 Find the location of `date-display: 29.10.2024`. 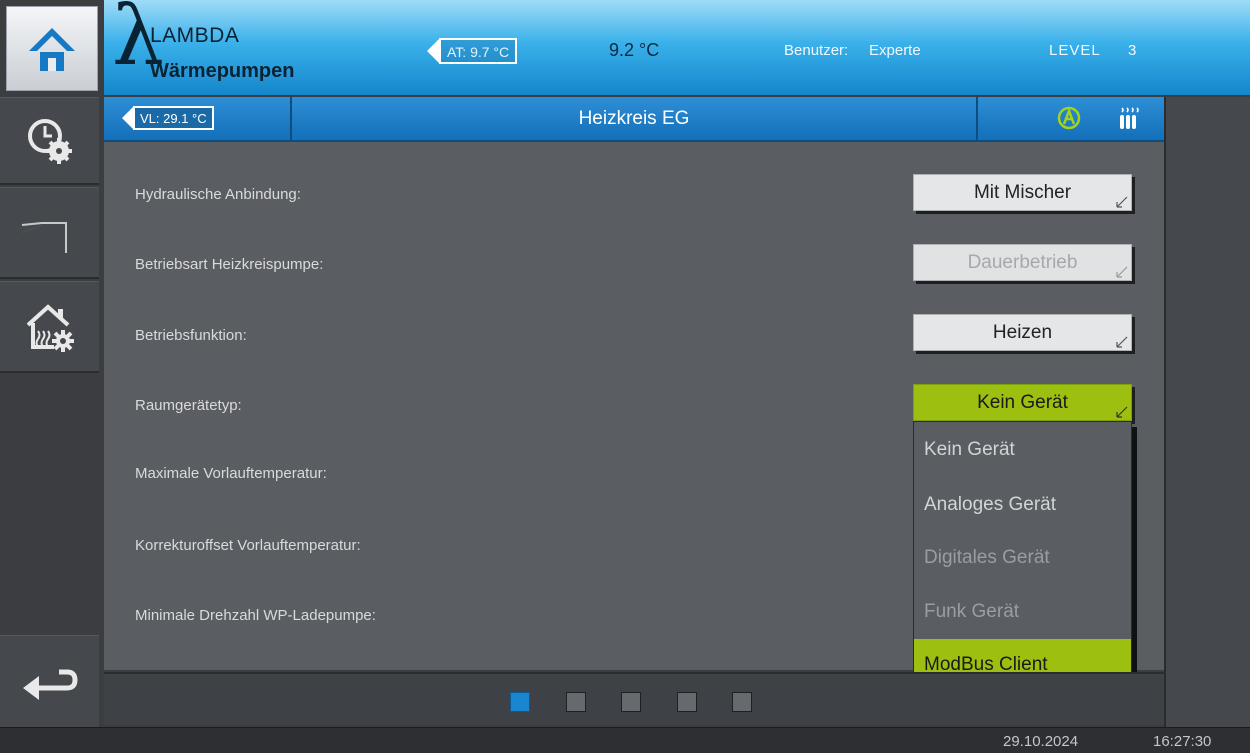

date-display: 29.10.2024 is located at coordinates (1041, 741).